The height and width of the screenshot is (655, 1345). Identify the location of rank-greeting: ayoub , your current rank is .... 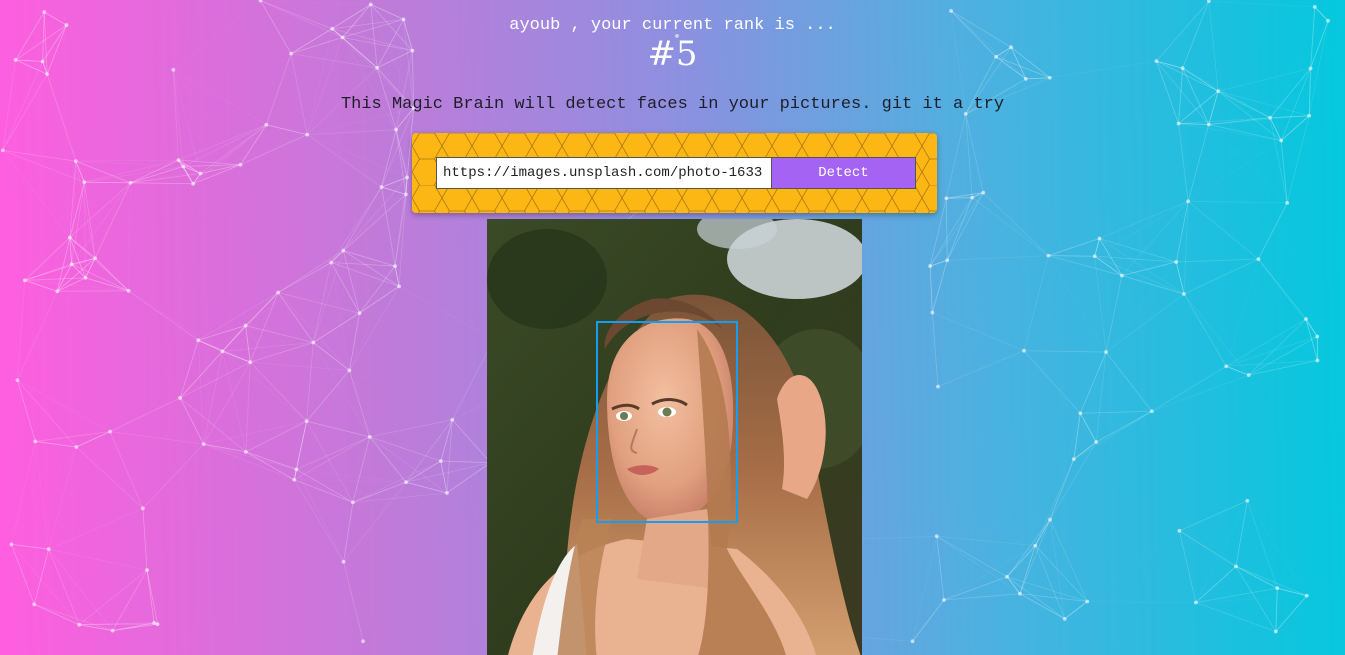
(672, 25).